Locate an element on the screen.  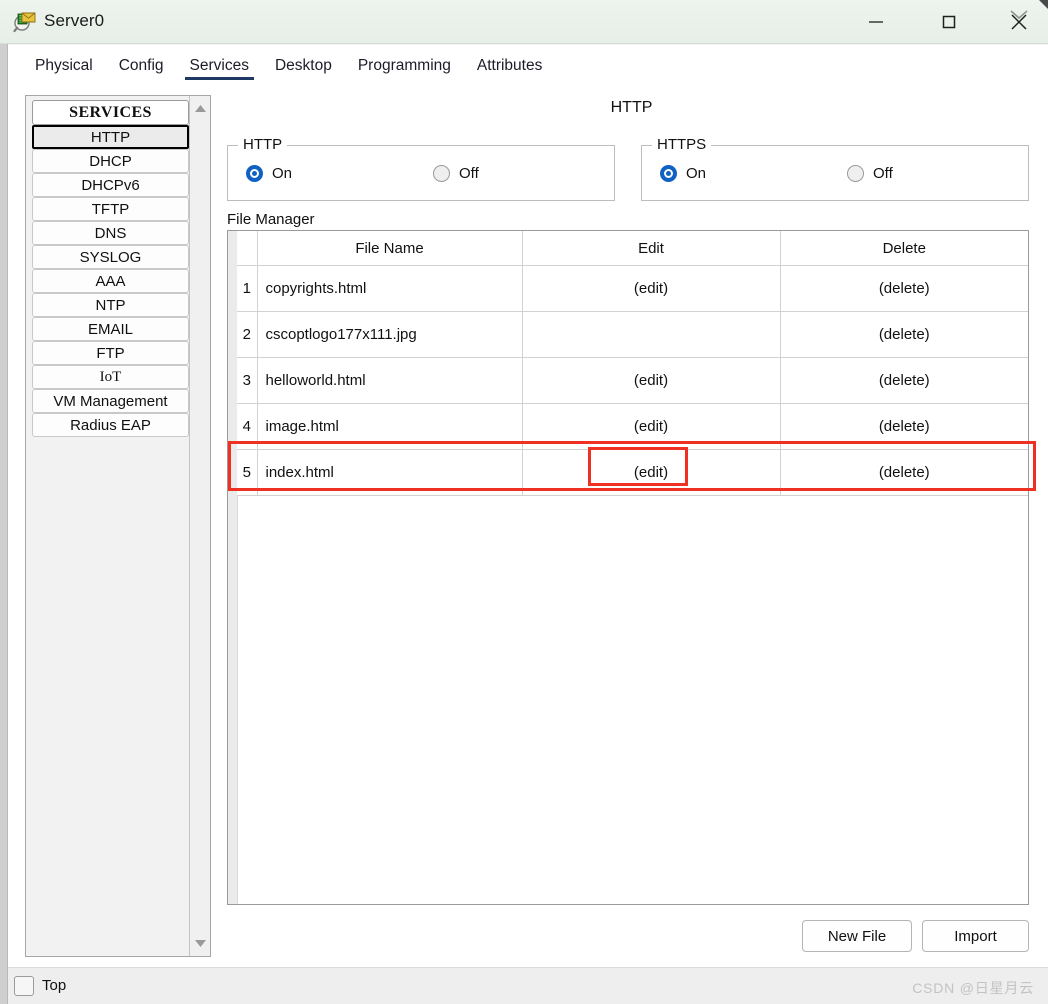
new-file-button-label: New File is located at coordinates (857, 936).